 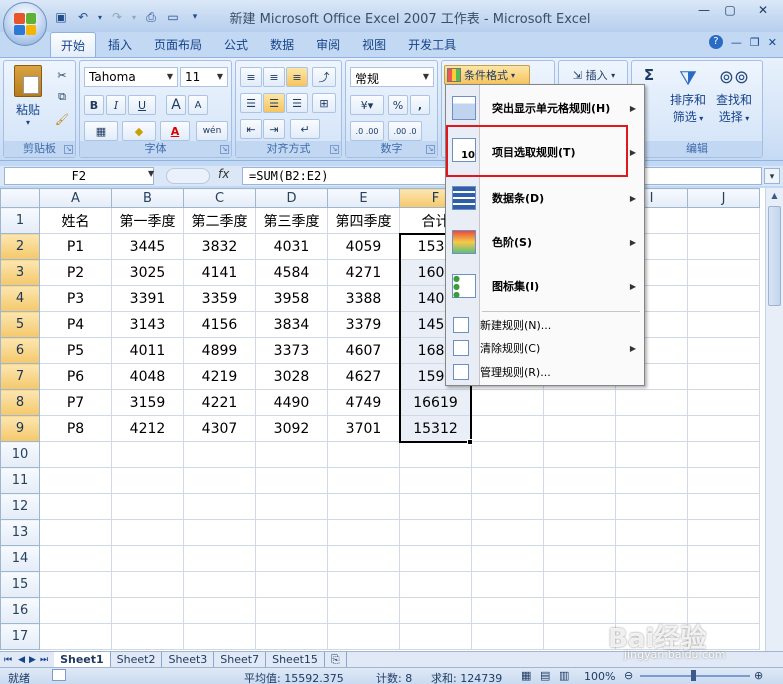 I want to click on cell: 第一季度, so click(x=147, y=220).